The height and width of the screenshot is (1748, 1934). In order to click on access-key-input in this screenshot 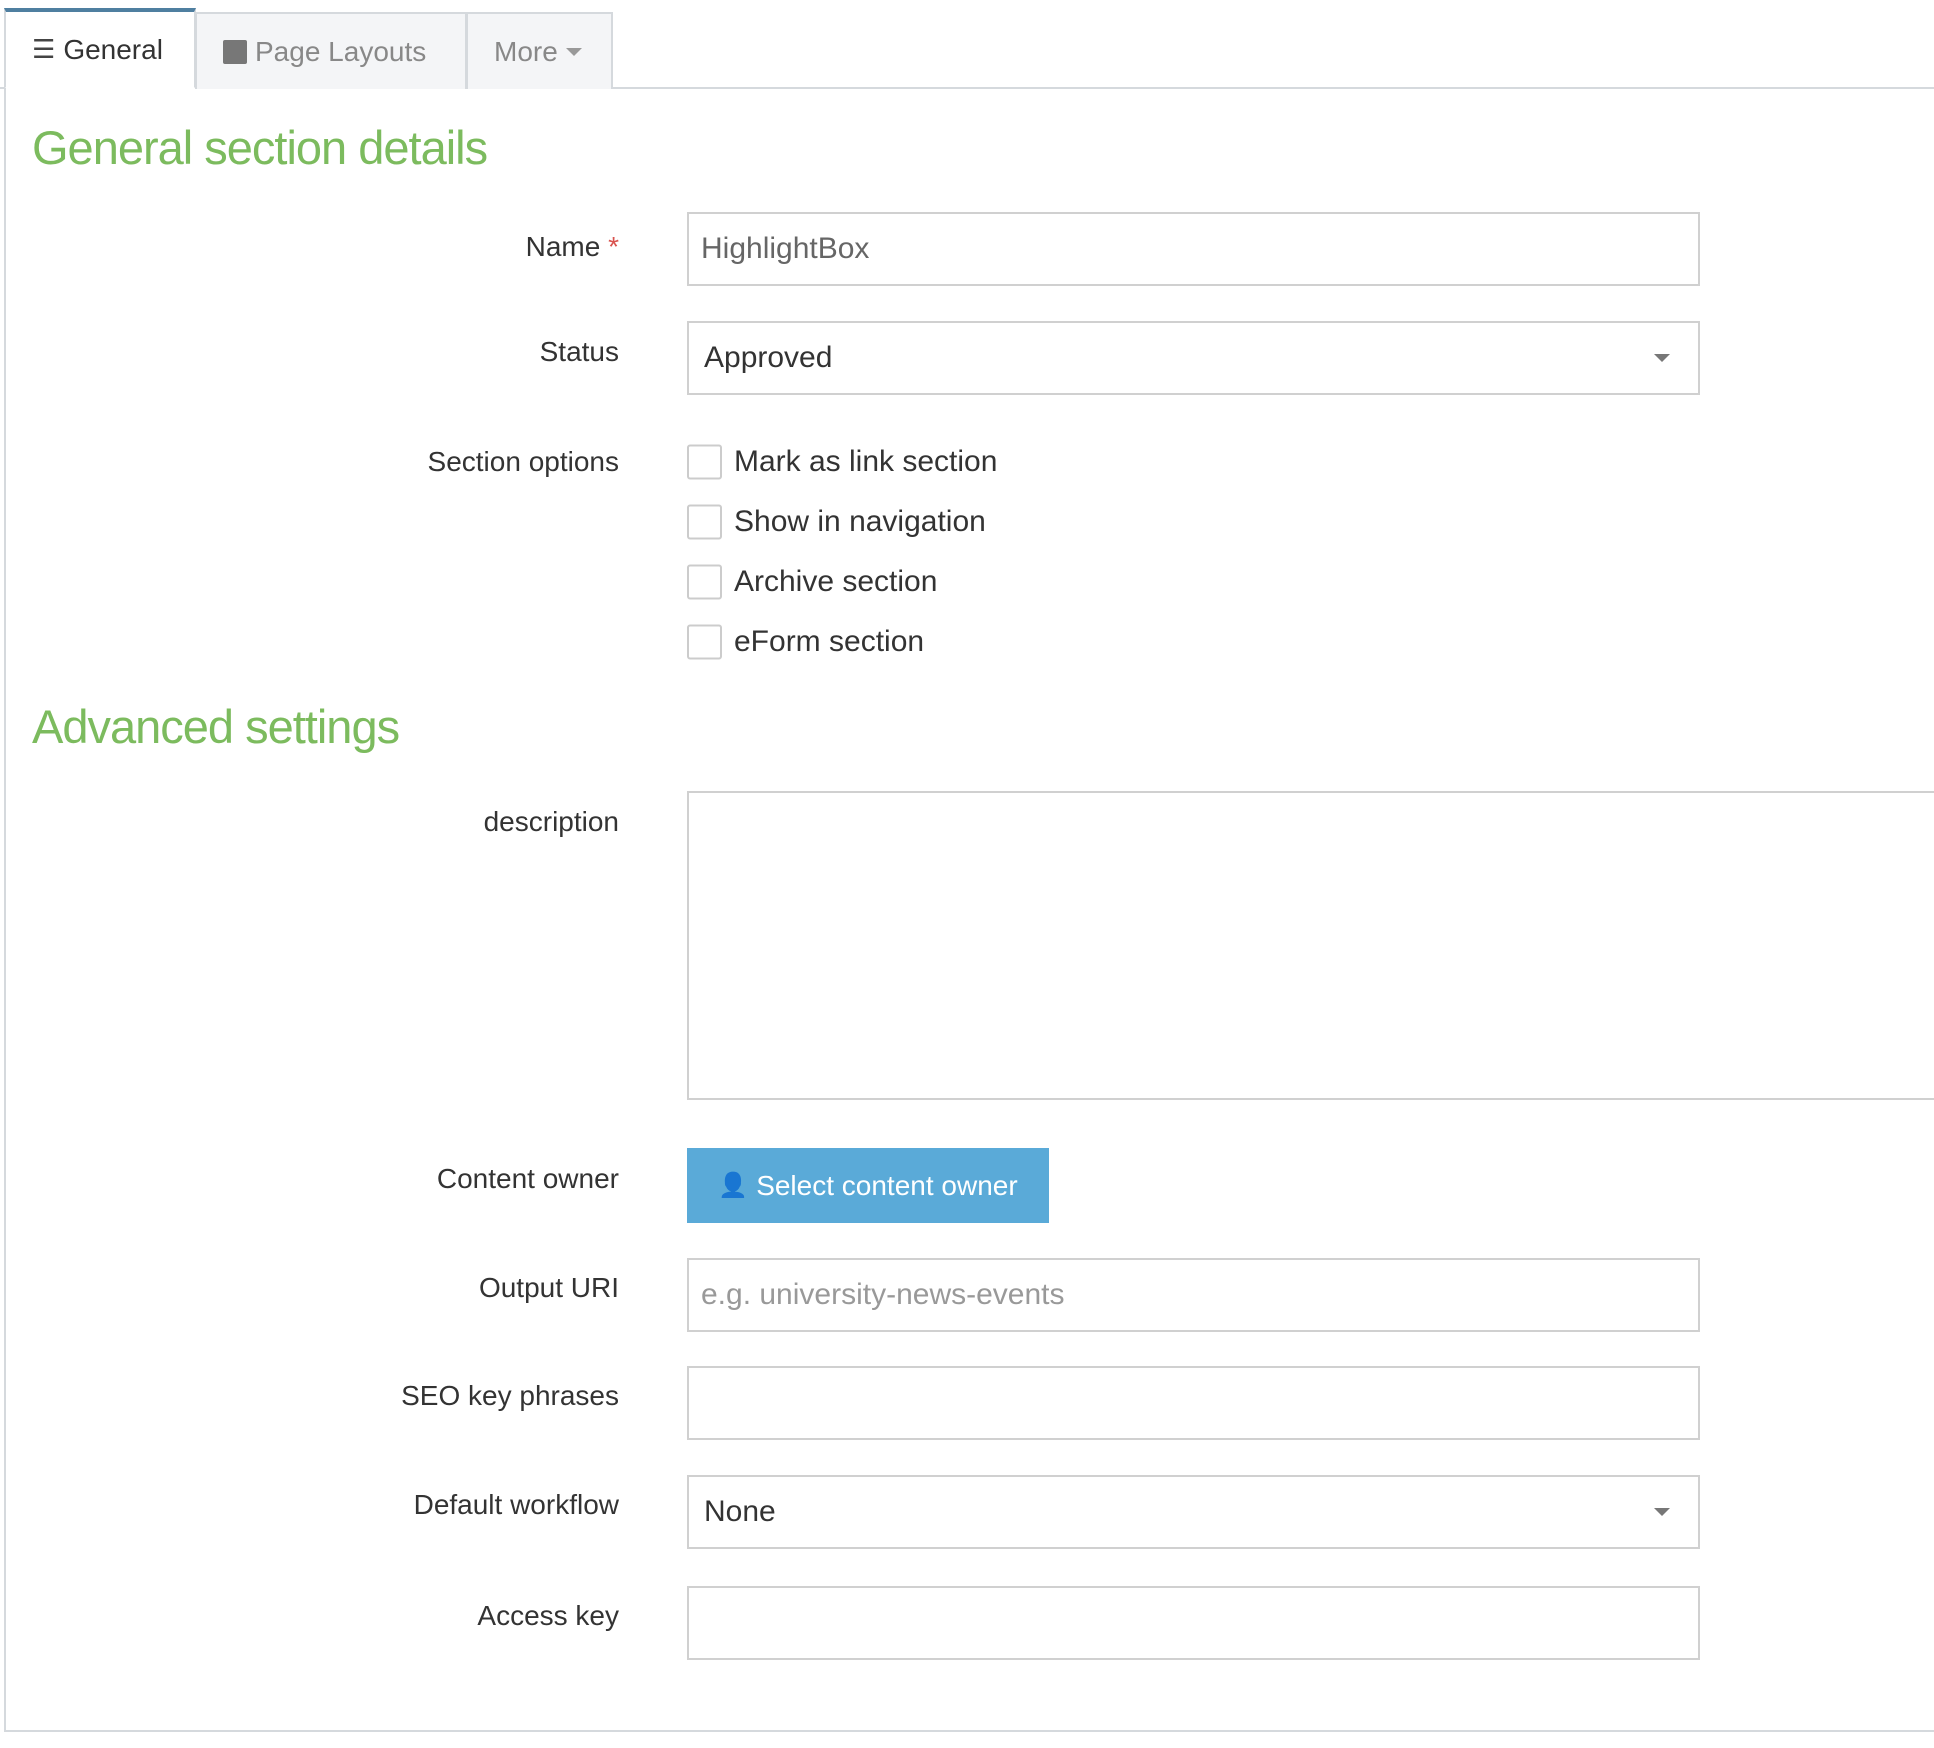, I will do `click(1193, 1623)`.